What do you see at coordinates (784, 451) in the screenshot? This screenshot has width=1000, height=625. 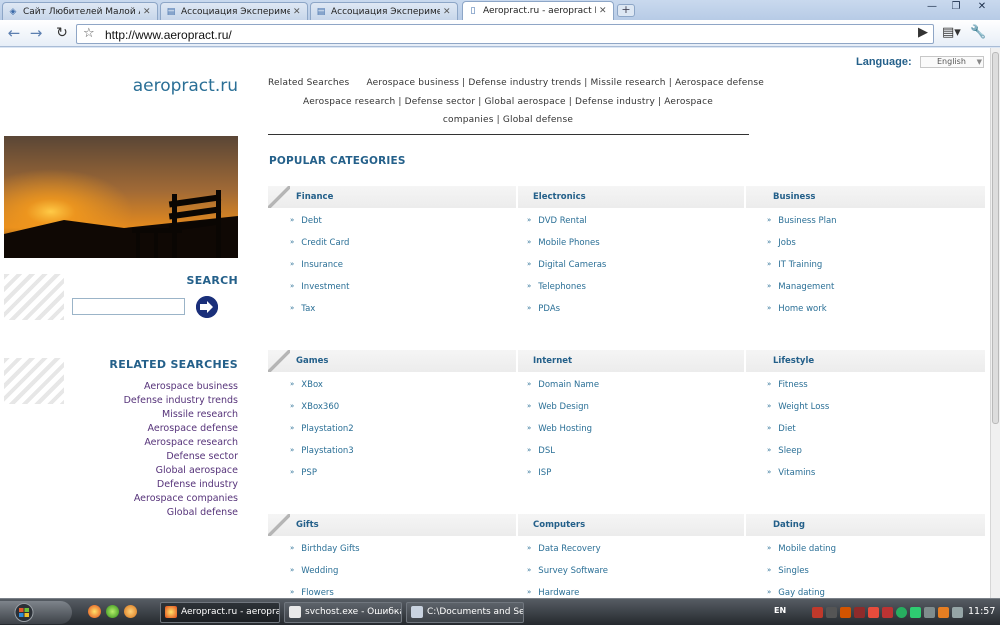 I see `category-link: » Sleep` at bounding box center [784, 451].